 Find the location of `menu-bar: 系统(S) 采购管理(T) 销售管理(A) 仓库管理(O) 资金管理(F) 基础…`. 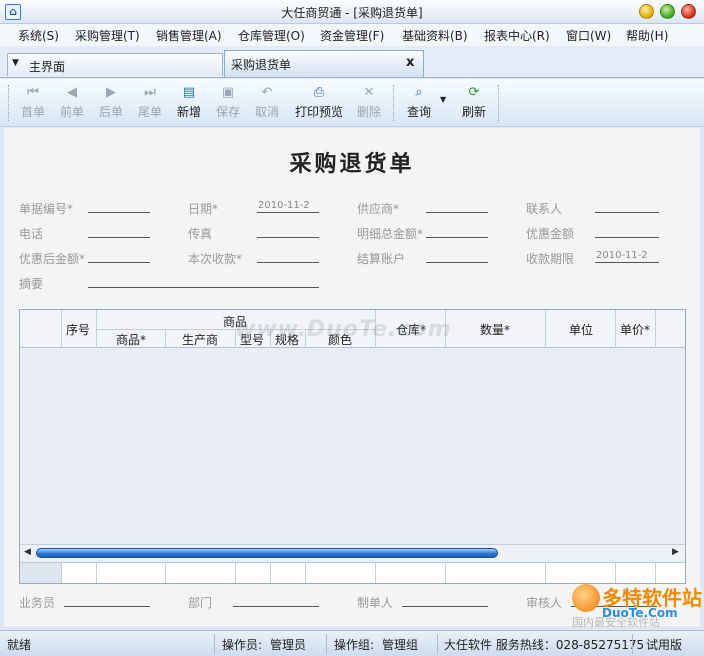

menu-bar: 系统(S) 采购管理(T) 销售管理(A) 仓库管理(O) 资金管理(F) 基础… is located at coordinates (352, 35).